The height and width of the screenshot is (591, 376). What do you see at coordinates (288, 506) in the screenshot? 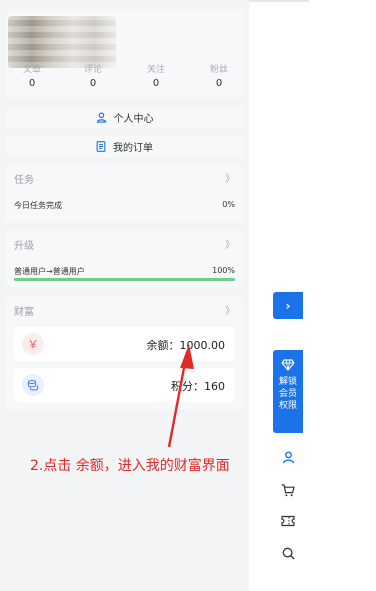
I see `floating-toolbar` at bounding box center [288, 506].